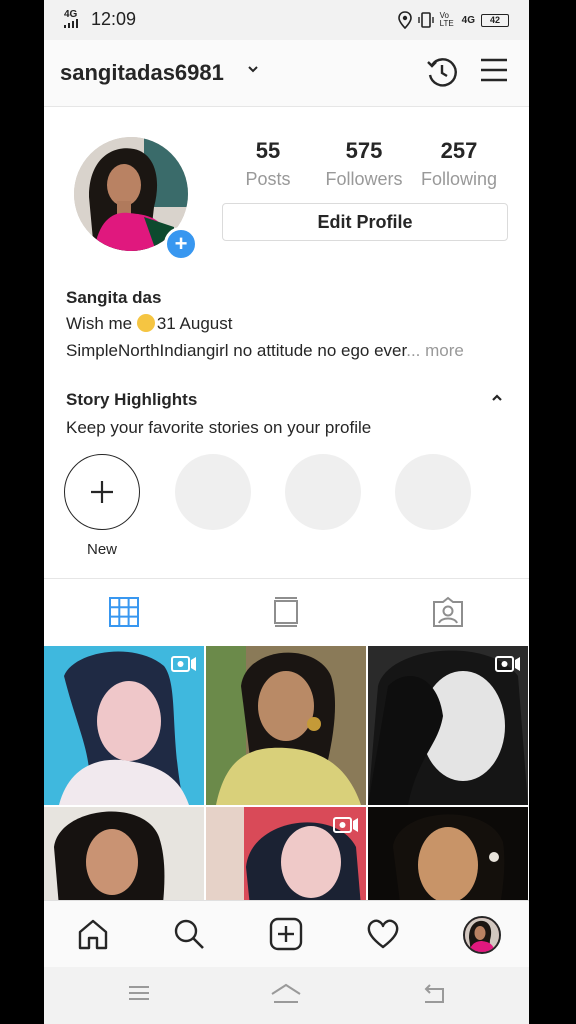 The height and width of the screenshot is (1024, 576). I want to click on status-icons: Vo LTE 4G 42, so click(453, 20).